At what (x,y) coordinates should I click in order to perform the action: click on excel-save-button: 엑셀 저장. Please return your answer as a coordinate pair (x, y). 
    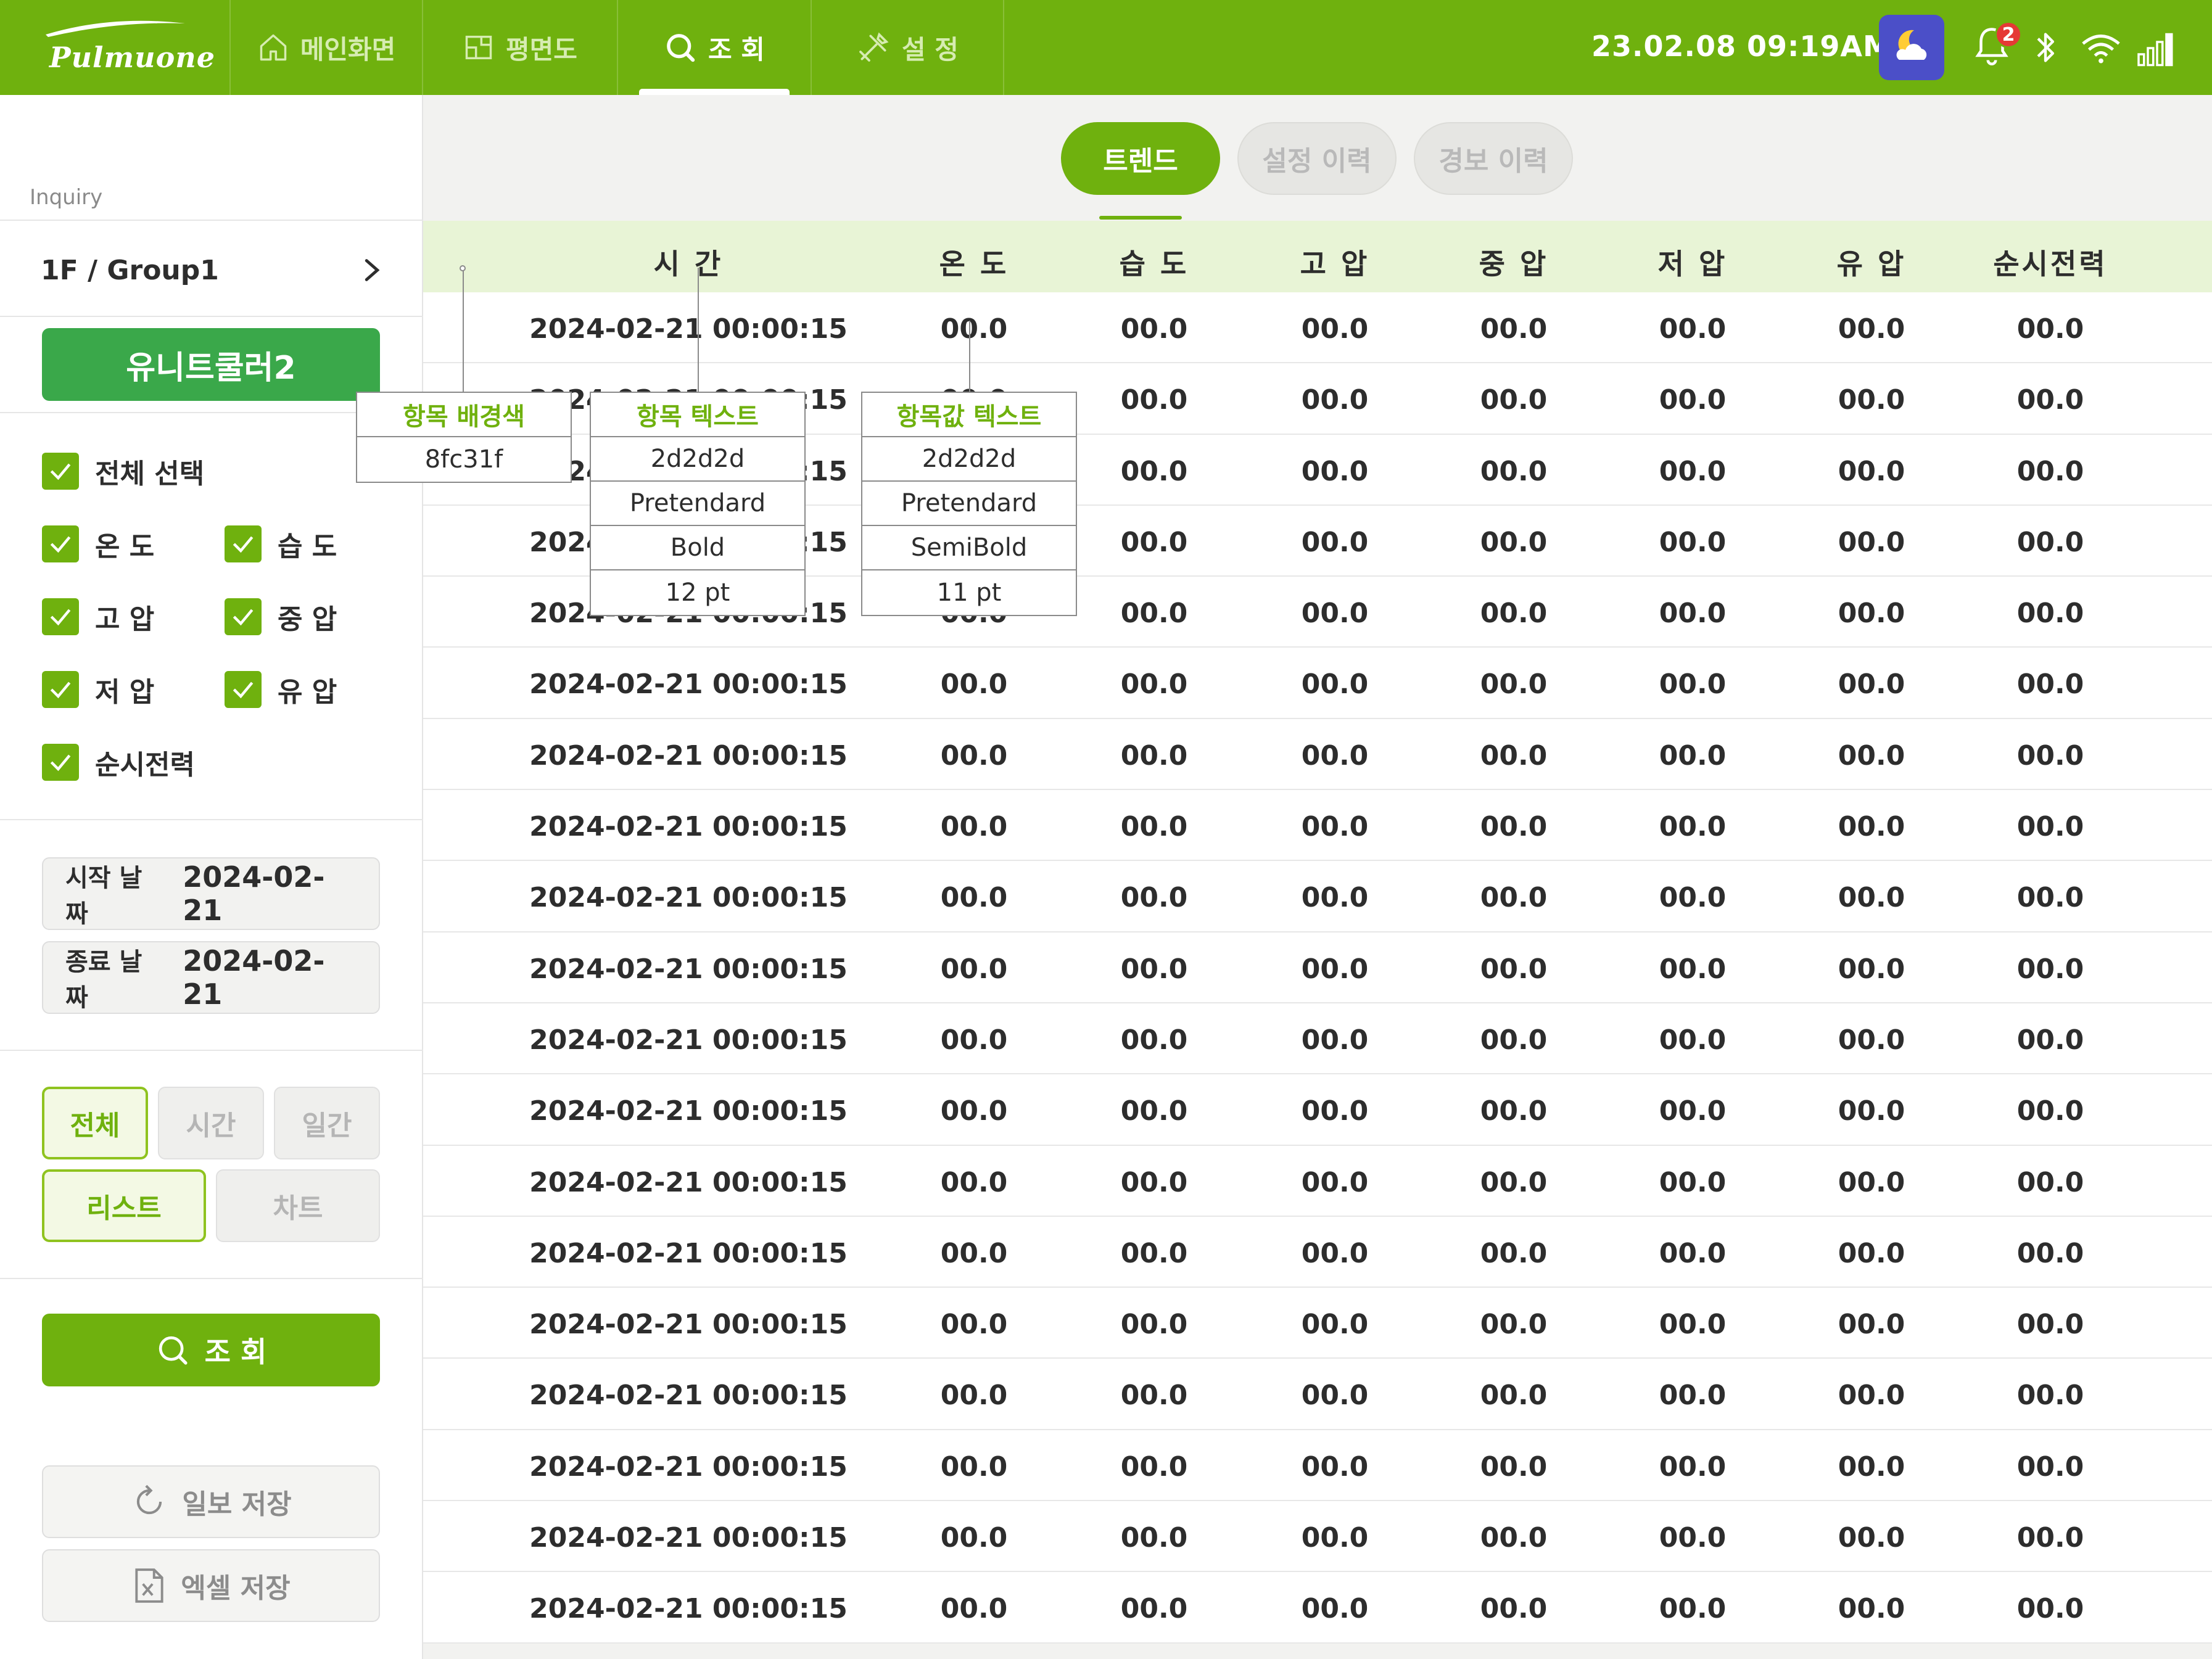
    Looking at the image, I should click on (211, 1585).